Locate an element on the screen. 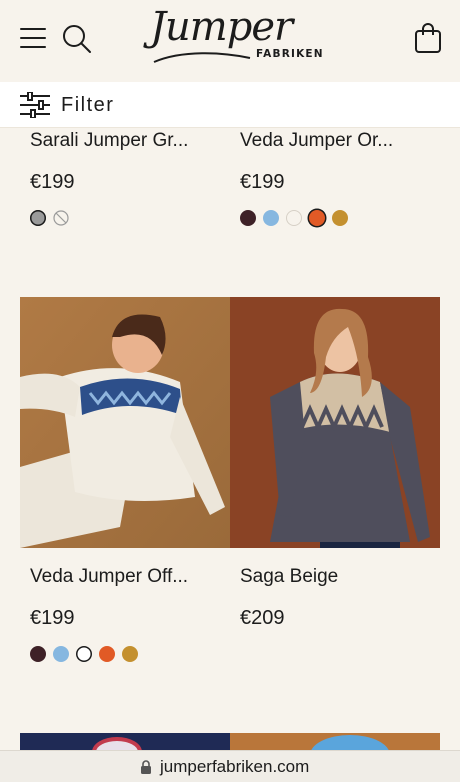  product-image-saga-beige is located at coordinates (335, 422).